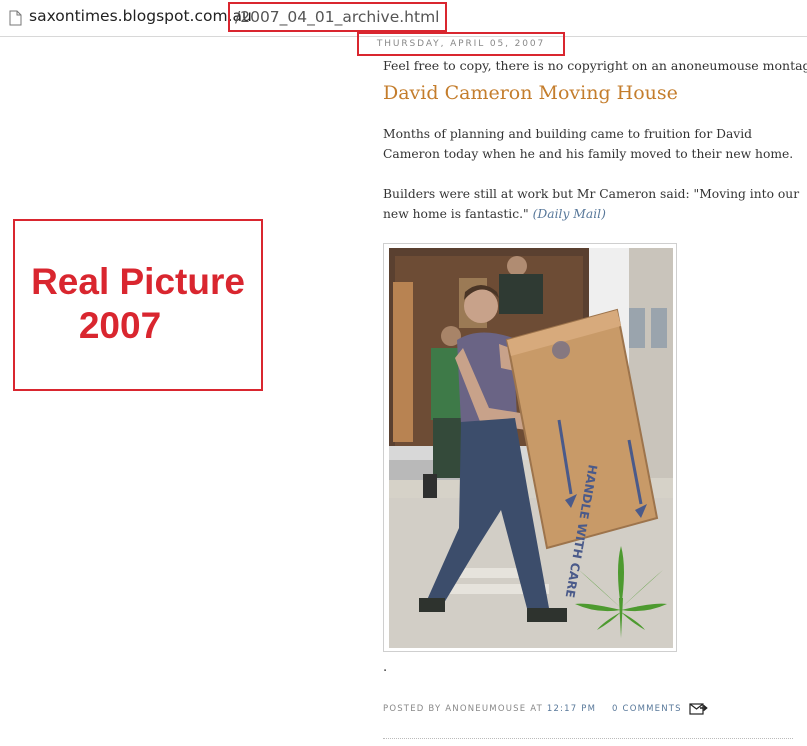  What do you see at coordinates (15, 18) in the screenshot?
I see `document-icon` at bounding box center [15, 18].